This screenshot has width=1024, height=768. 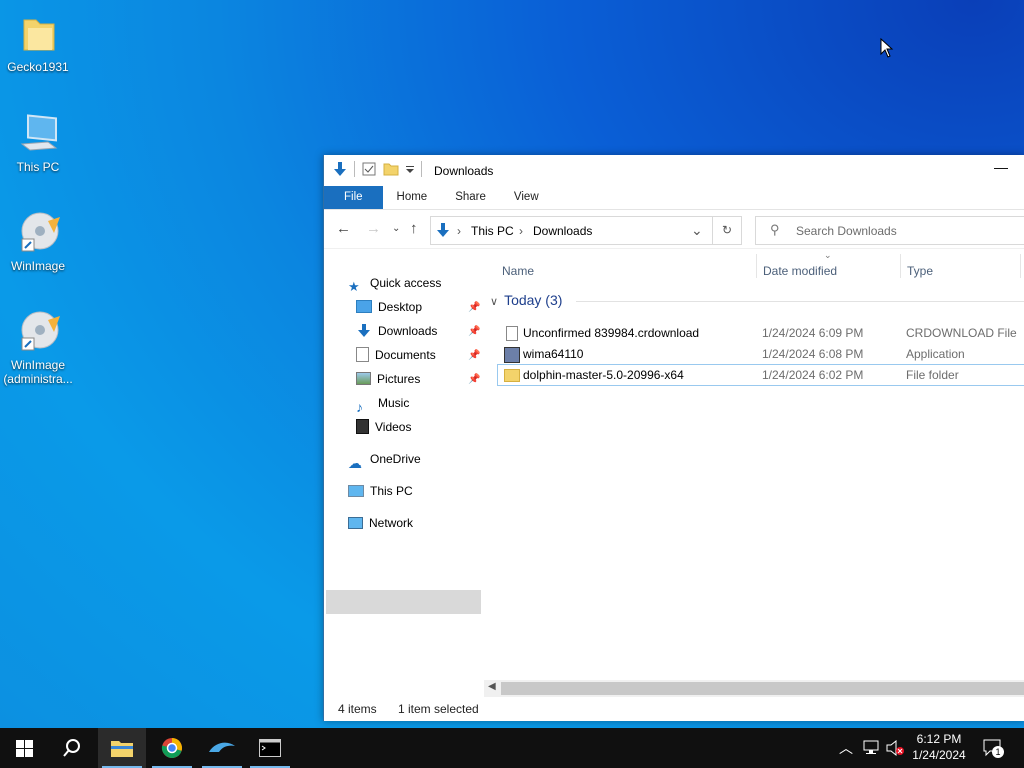 What do you see at coordinates (920, 271) in the screenshot?
I see `column-header-type: Type` at bounding box center [920, 271].